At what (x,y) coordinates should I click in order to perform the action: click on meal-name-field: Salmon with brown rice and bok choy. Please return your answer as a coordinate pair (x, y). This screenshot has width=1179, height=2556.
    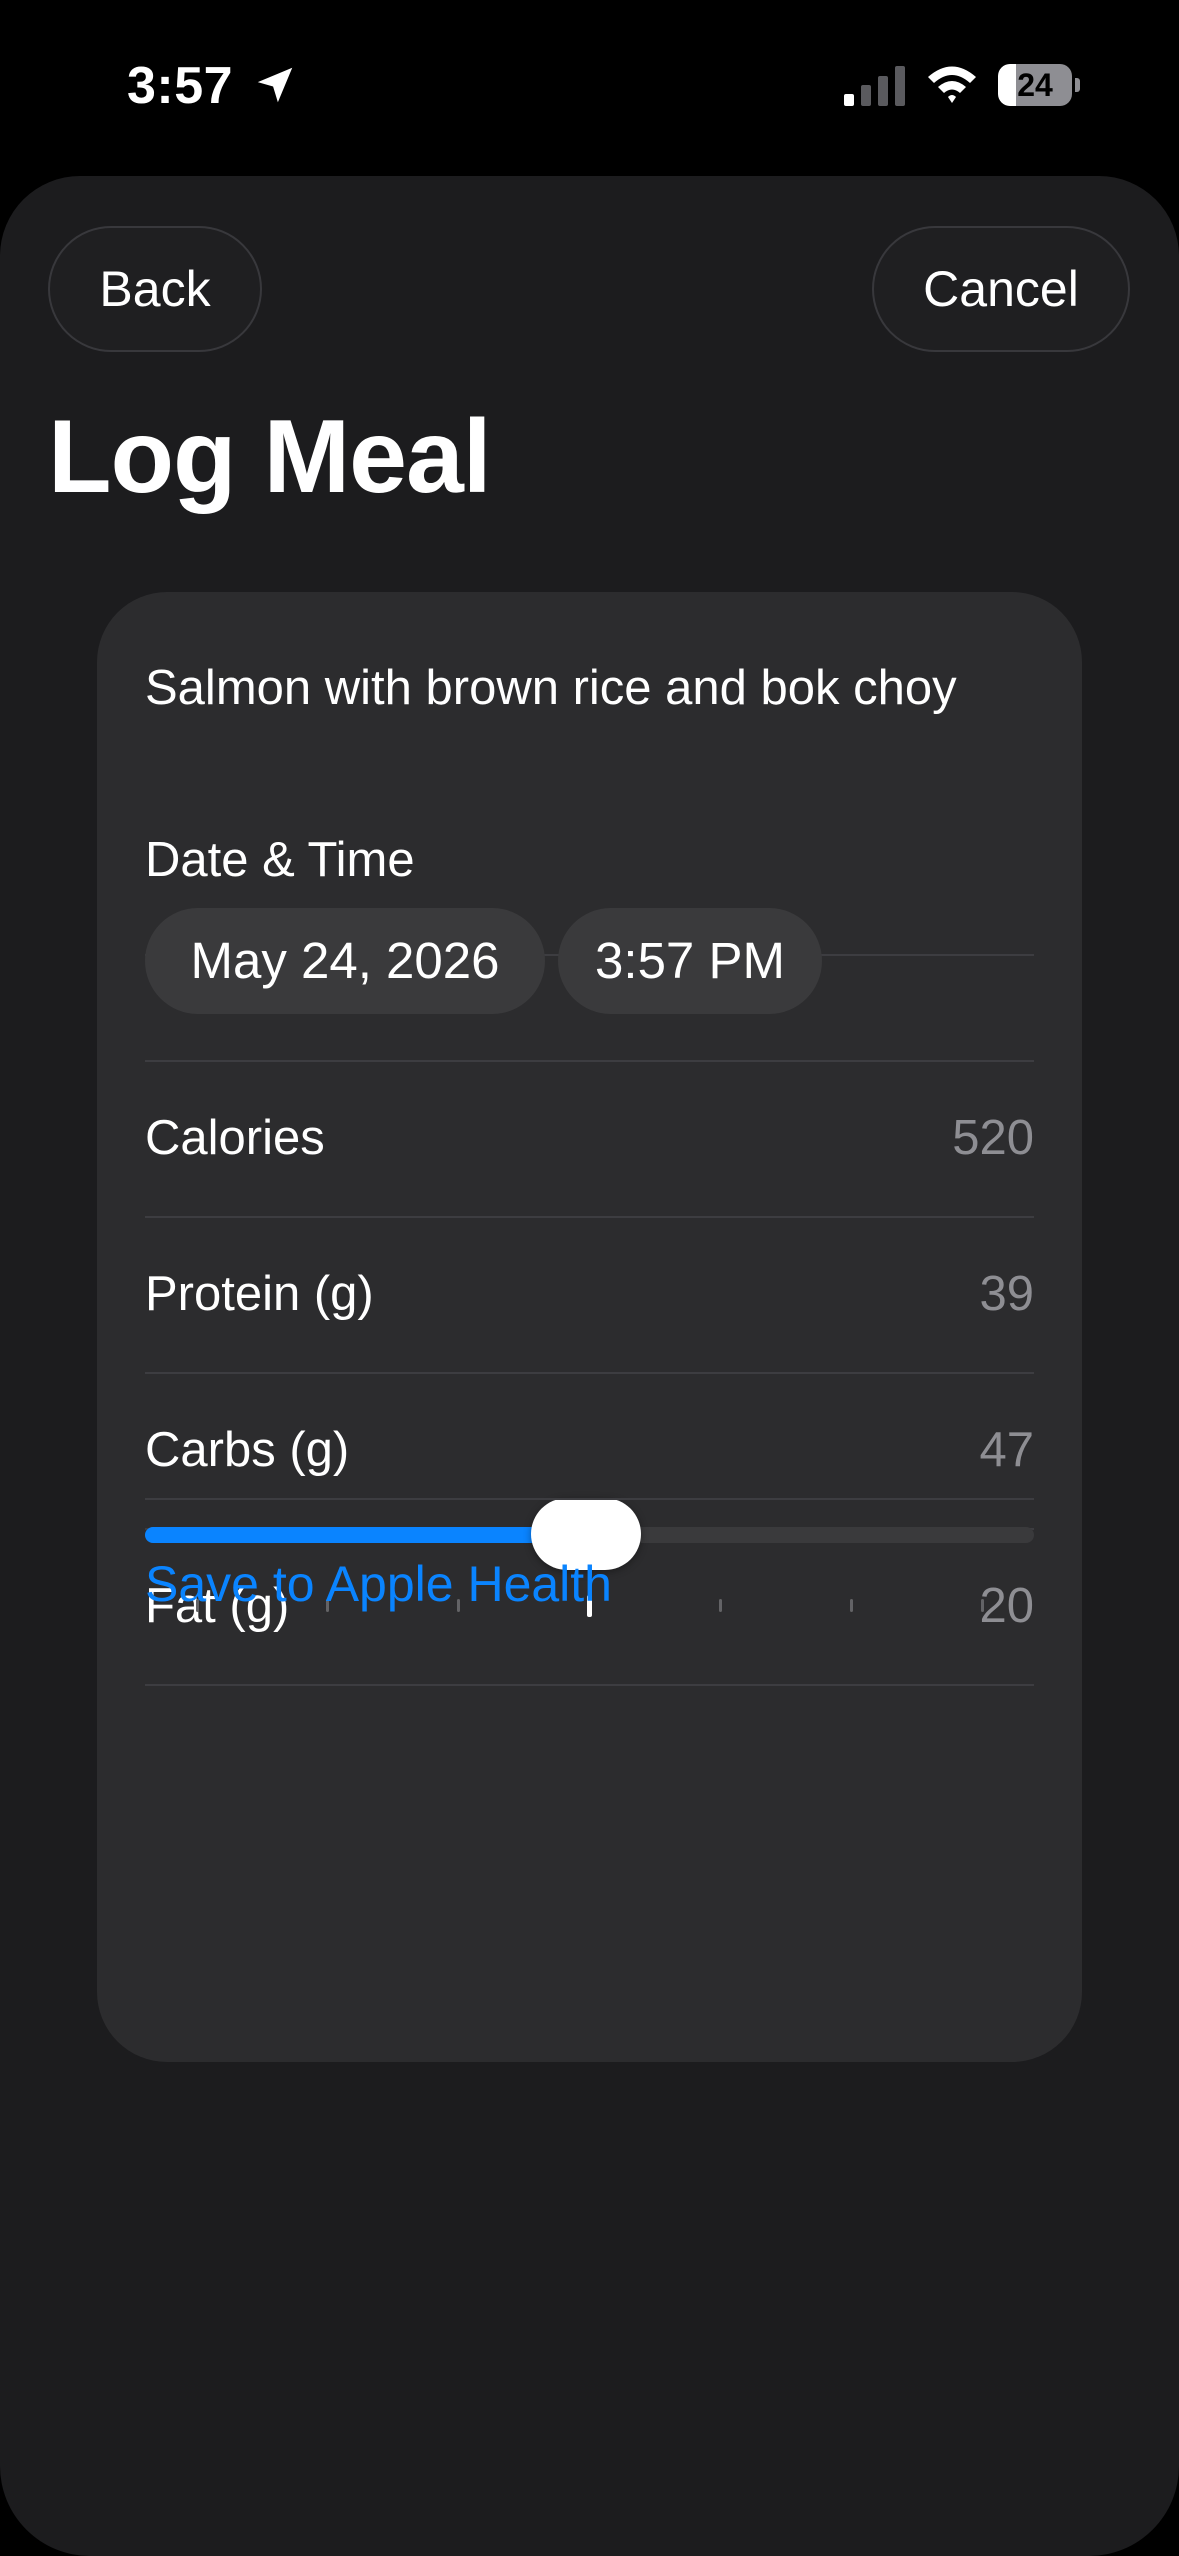
    Looking at the image, I should click on (551, 688).